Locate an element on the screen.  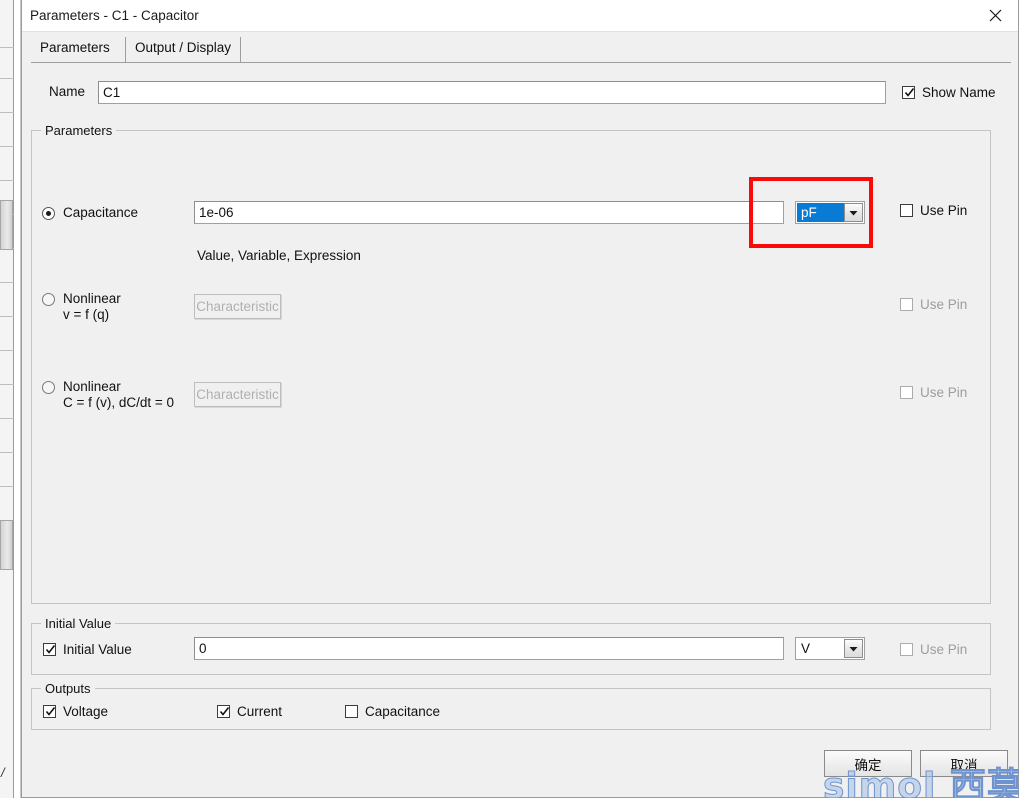
use-pin-nonlinear-cv-checkbox: Use Pin is located at coordinates (933, 392).